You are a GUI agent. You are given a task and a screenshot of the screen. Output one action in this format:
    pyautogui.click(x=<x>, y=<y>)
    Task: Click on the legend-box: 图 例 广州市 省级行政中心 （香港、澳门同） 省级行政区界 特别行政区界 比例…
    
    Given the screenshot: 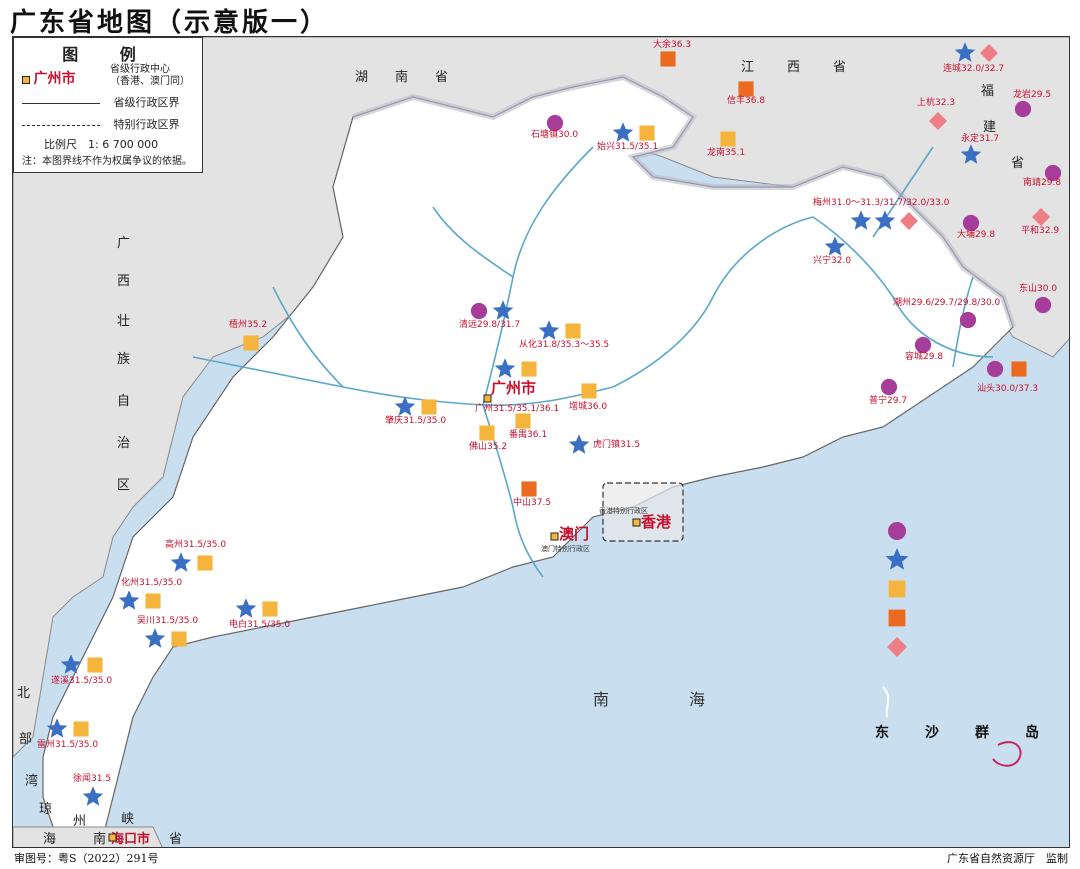 What is the action you would take?
    pyautogui.click(x=108, y=105)
    